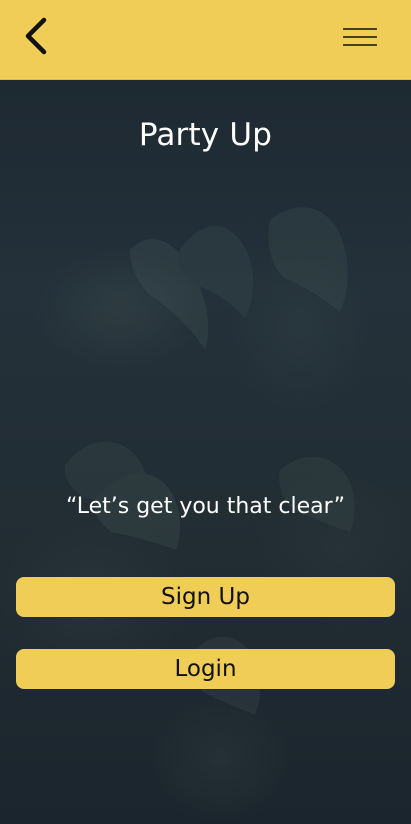 This screenshot has height=824, width=411. I want to click on back-button, so click(38, 38).